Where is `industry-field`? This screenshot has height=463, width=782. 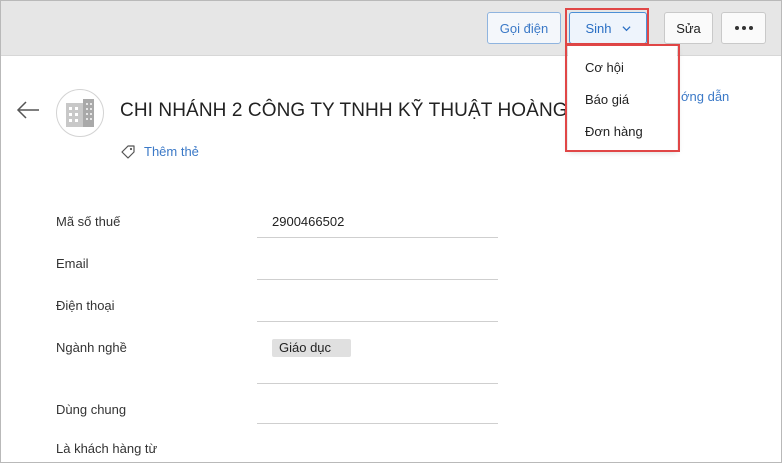 industry-field is located at coordinates (377, 355).